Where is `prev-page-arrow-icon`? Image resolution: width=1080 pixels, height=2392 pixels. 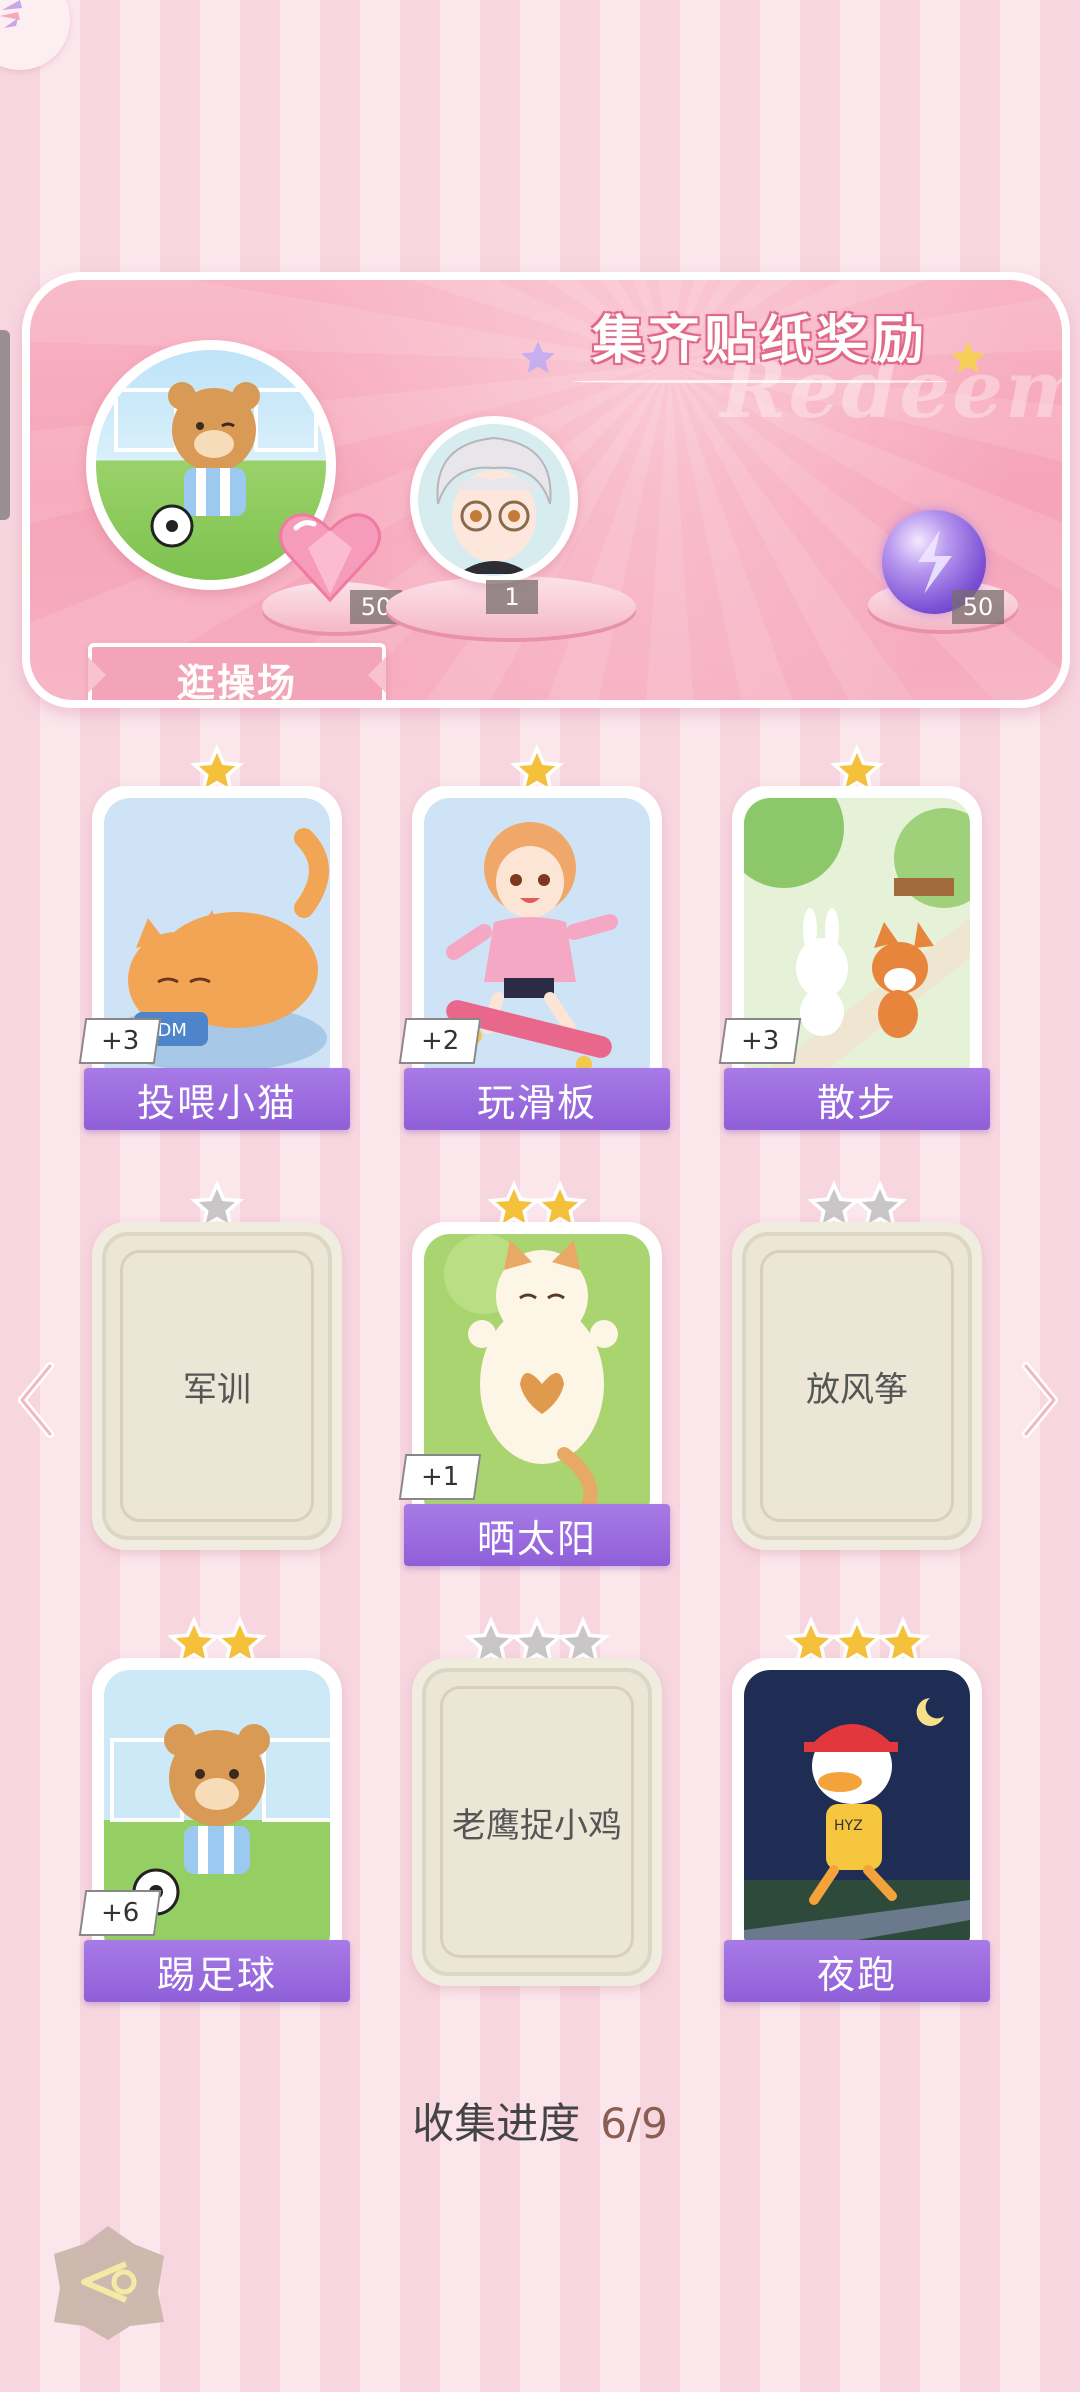
prev-page-arrow-icon is located at coordinates (36, 1400).